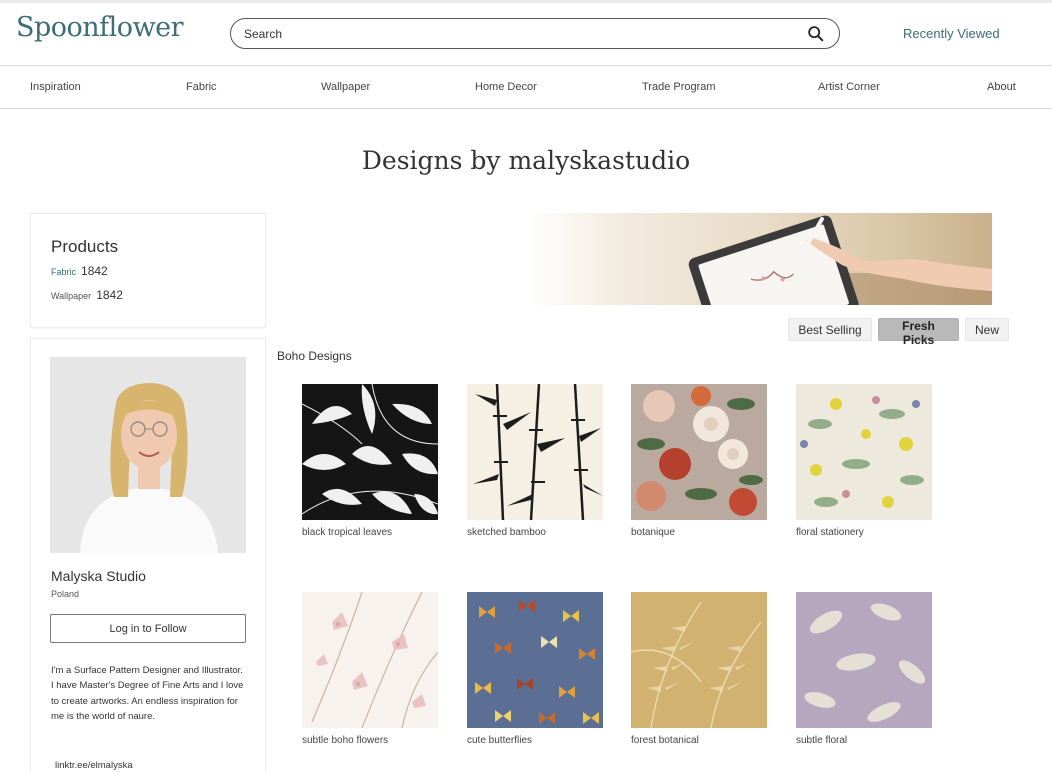  Describe the element at coordinates (94, 765) in the screenshot. I see `profile-link: linktr.ee/elmalyska` at that location.